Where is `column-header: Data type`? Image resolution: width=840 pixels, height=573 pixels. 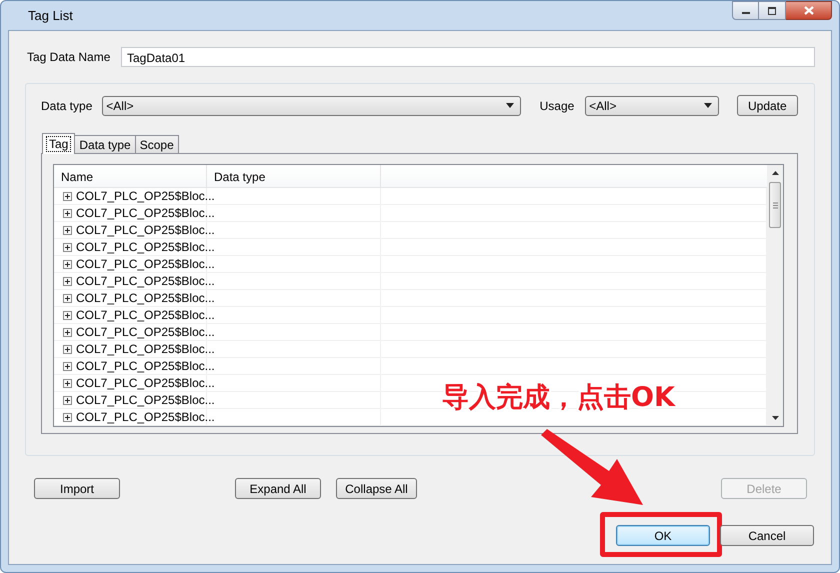 column-header: Data type is located at coordinates (294, 176).